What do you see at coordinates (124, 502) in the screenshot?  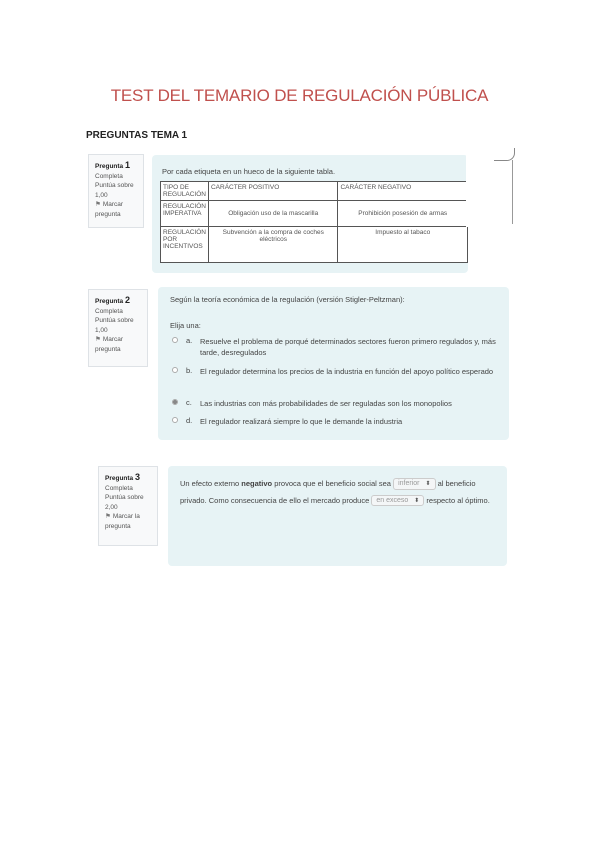 I see `question-score: Puntúa sobre 2,00` at bounding box center [124, 502].